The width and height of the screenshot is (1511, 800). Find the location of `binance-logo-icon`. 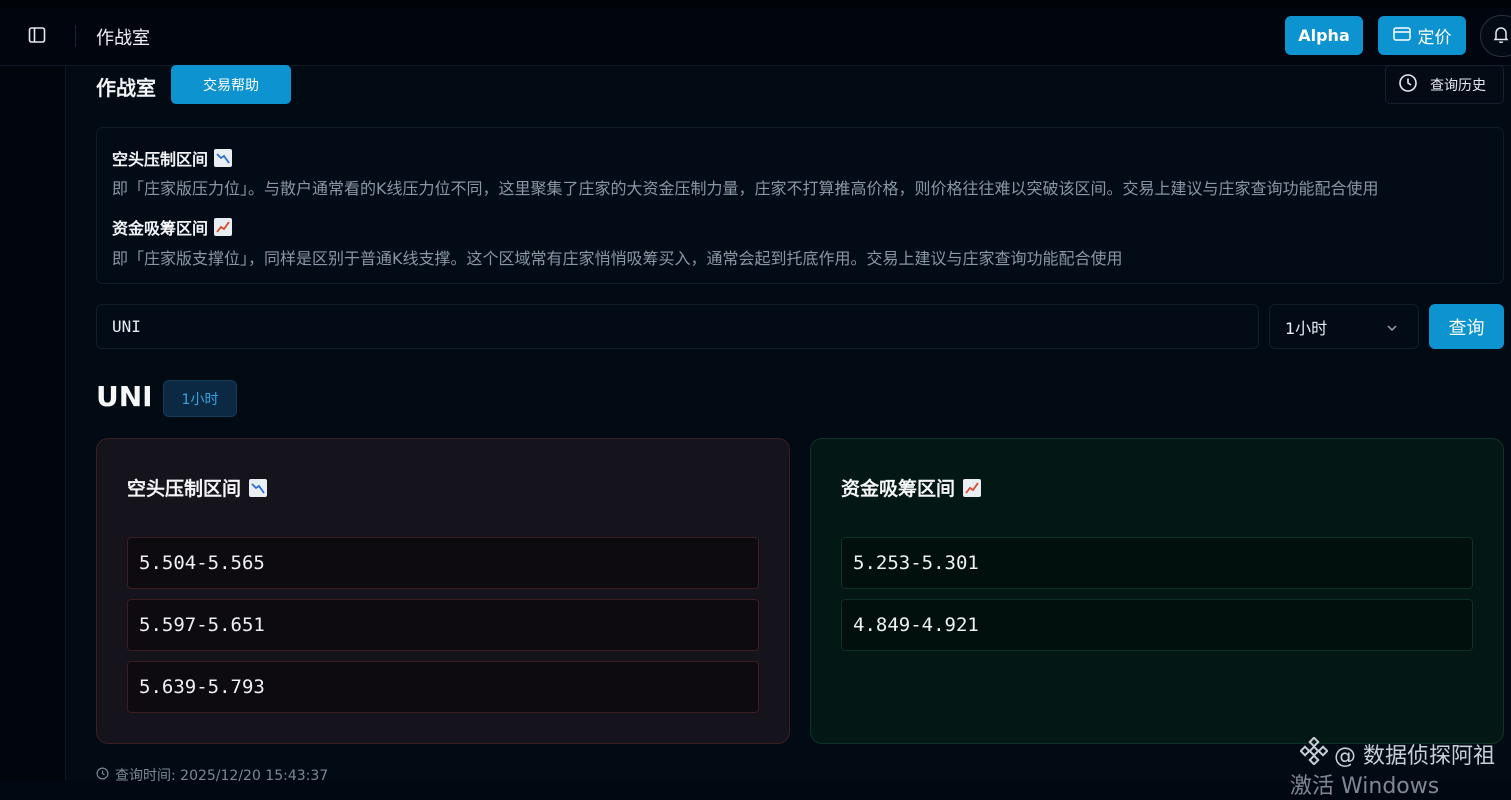

binance-logo-icon is located at coordinates (1314, 753).